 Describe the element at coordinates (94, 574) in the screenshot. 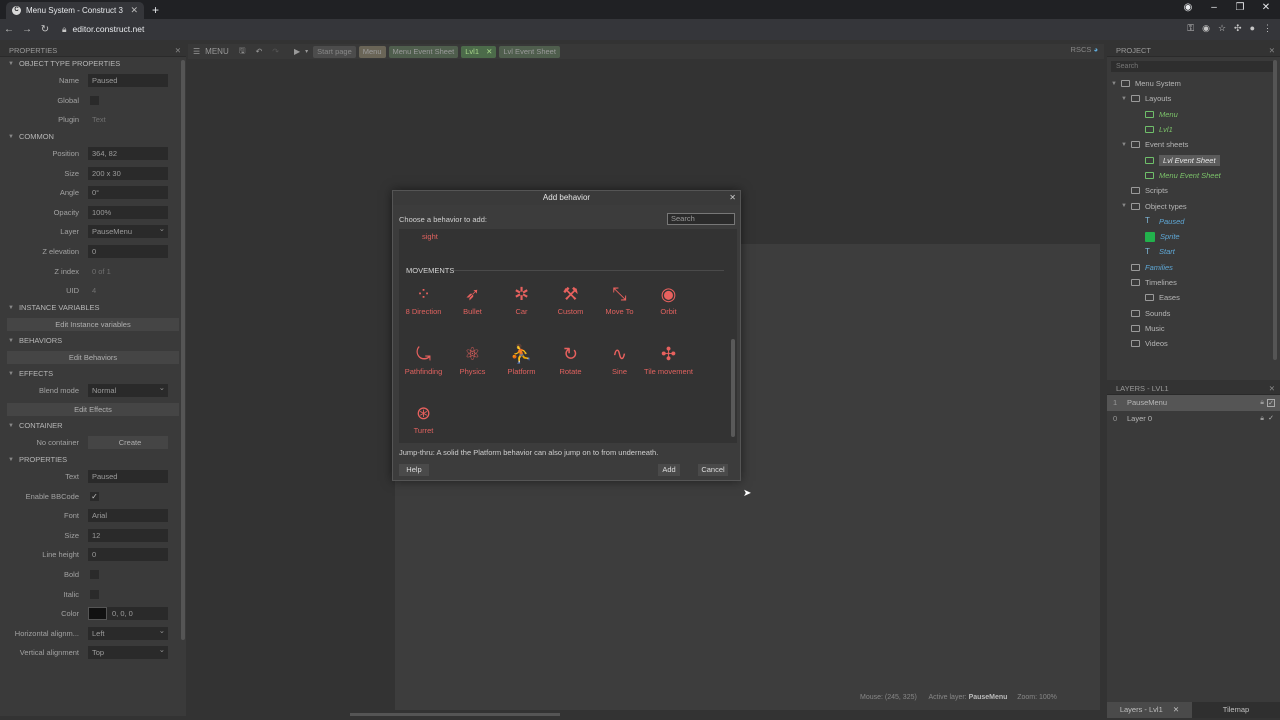

I see `bold-checkbox` at that location.